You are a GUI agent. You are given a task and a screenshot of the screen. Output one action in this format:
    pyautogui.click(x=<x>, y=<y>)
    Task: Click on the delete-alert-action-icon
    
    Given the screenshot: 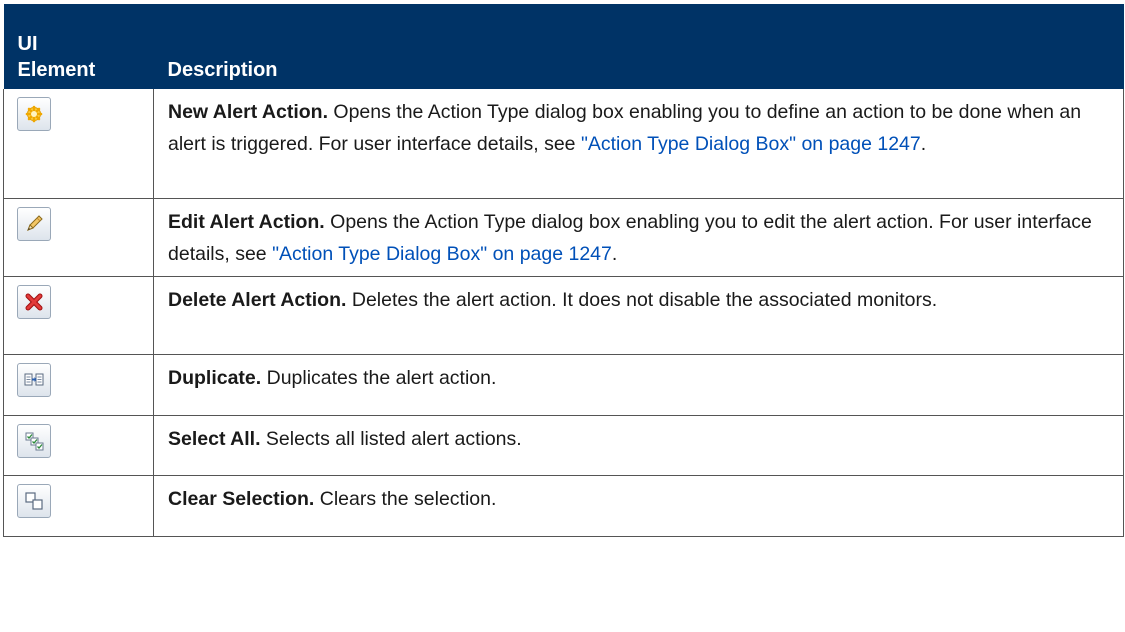 What is the action you would take?
    pyautogui.click(x=34, y=302)
    